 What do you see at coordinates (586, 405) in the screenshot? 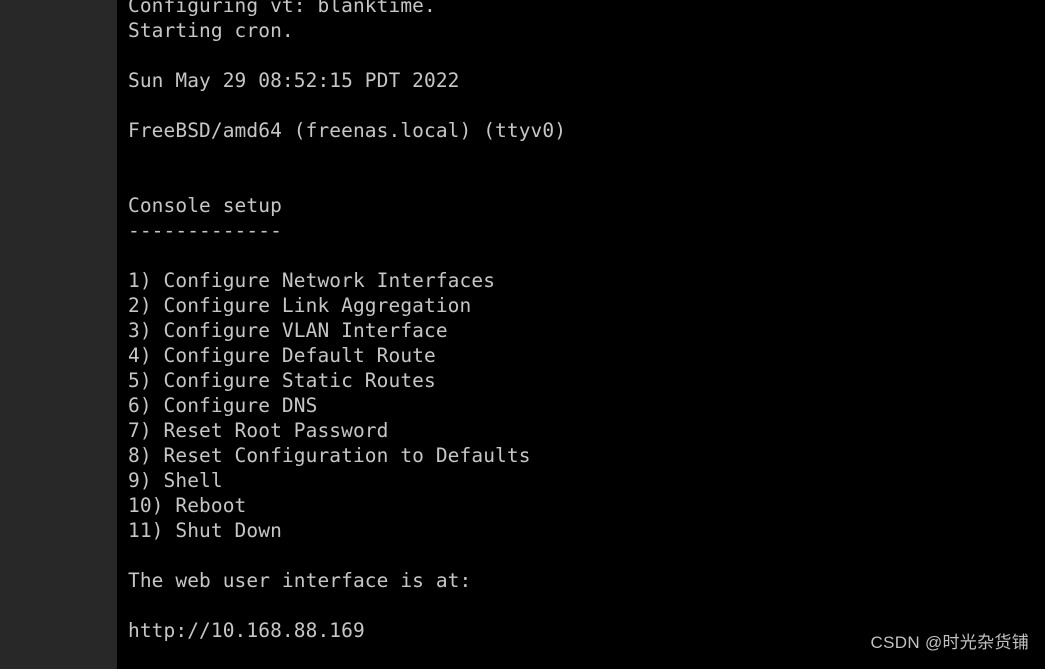
I see `menu-item-configure-dns: 6) Configure DNS` at bounding box center [586, 405].